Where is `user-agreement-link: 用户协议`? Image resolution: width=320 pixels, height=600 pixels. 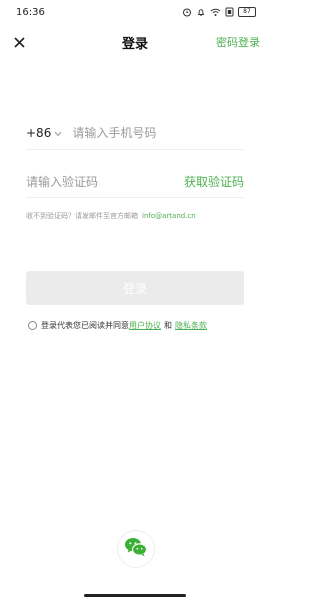
user-agreement-link: 用户协议 is located at coordinates (145, 325).